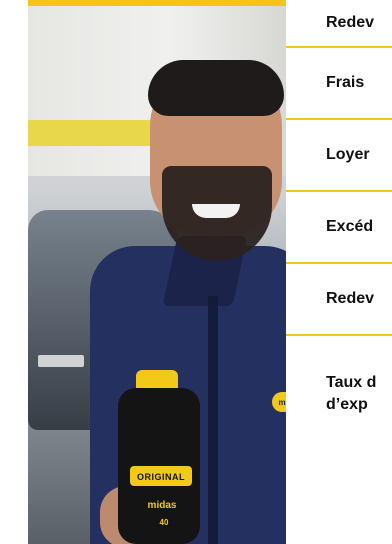 The width and height of the screenshot is (392, 544). I want to click on oil-bottle-number: 40, so click(164, 522).